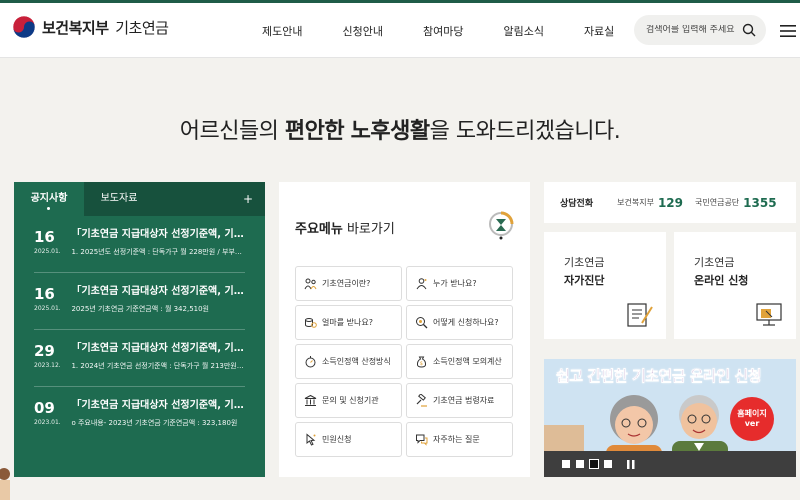 This screenshot has height=500, width=800. I want to click on news-summary: o 주요내용- 2023년 기초연금 기준연금액 : 323,180원, so click(154, 423).